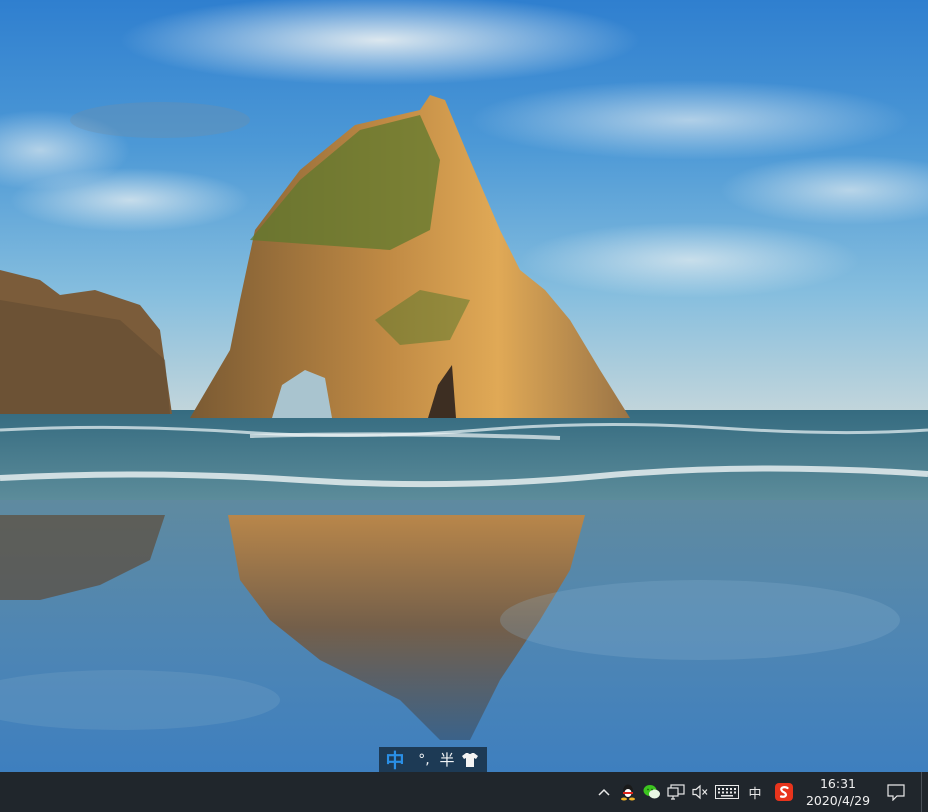 The width and height of the screenshot is (928, 812). I want to click on clock-date: 2020/4/29, so click(838, 800).